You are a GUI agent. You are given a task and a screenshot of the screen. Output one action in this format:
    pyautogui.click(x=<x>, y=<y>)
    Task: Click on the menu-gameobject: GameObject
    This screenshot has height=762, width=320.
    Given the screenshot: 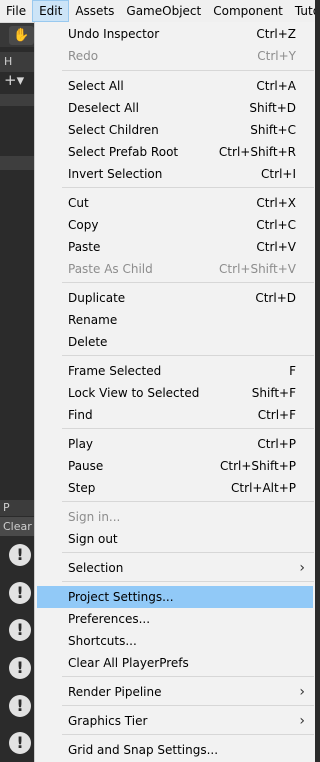 What is the action you would take?
    pyautogui.click(x=163, y=11)
    